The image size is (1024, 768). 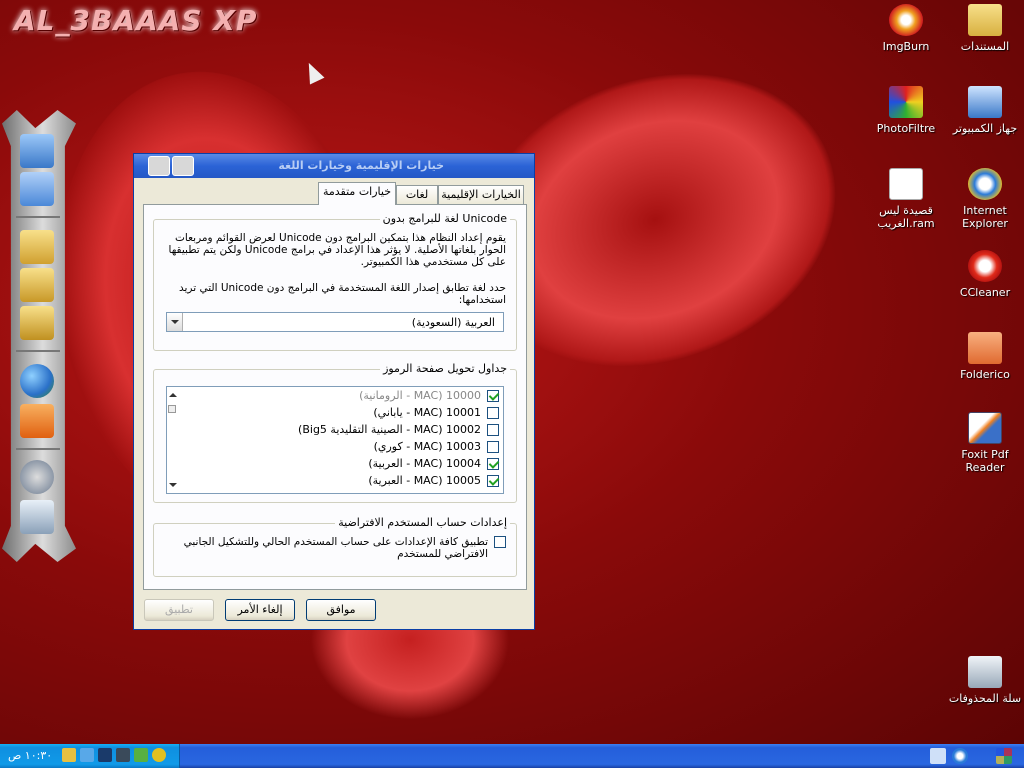 I want to click on desktop-icon-recycle-bin: سلة المحذوفات, so click(x=984, y=680).